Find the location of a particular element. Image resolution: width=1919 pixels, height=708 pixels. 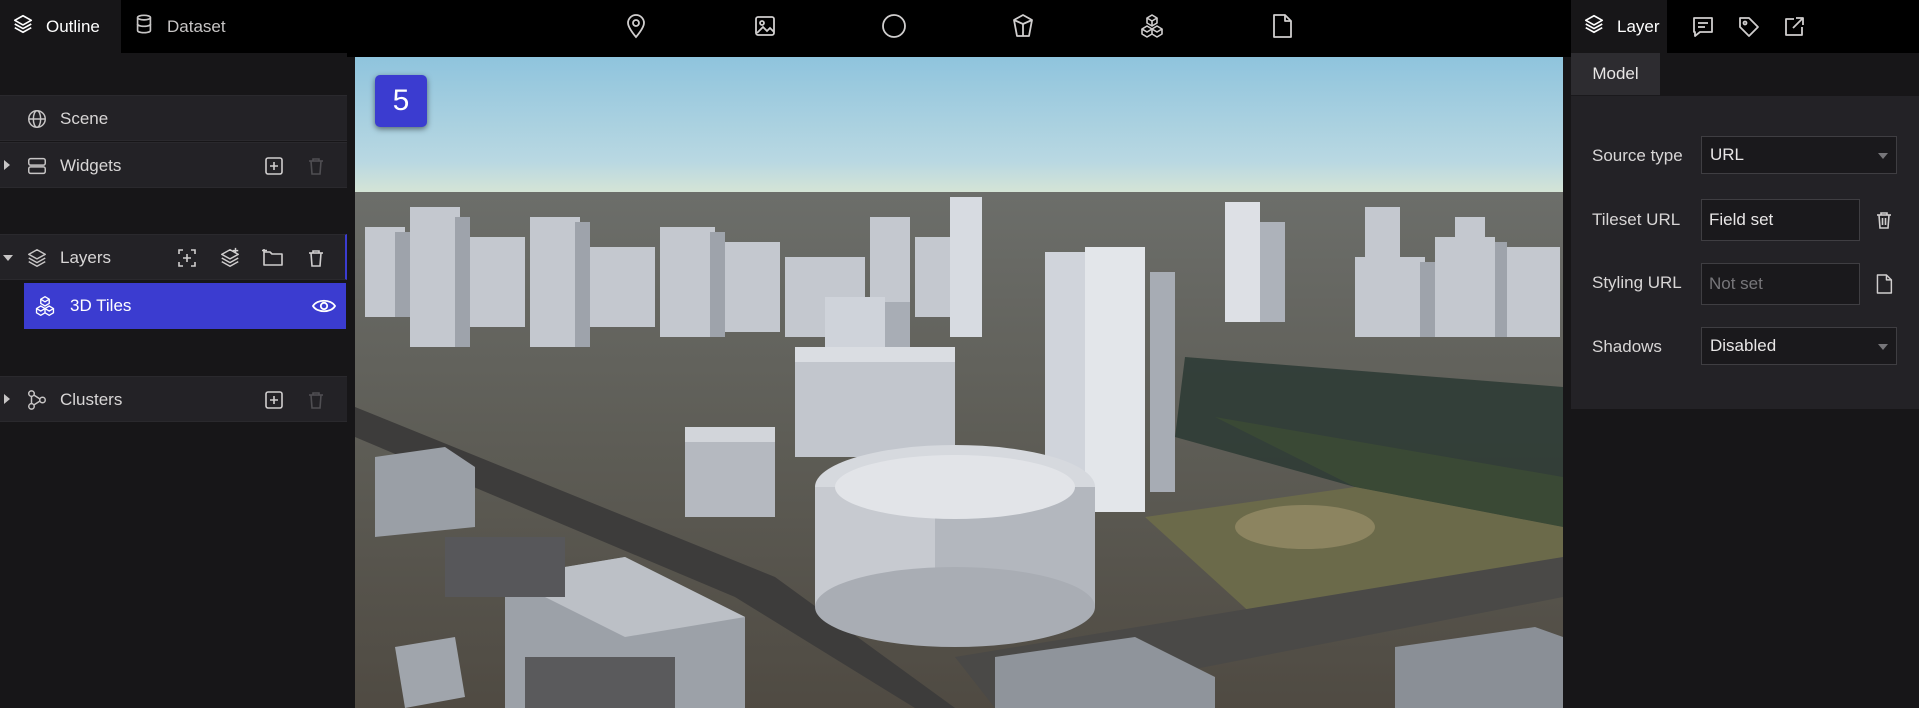

tab-dataset-label: Dataset is located at coordinates (196, 26).